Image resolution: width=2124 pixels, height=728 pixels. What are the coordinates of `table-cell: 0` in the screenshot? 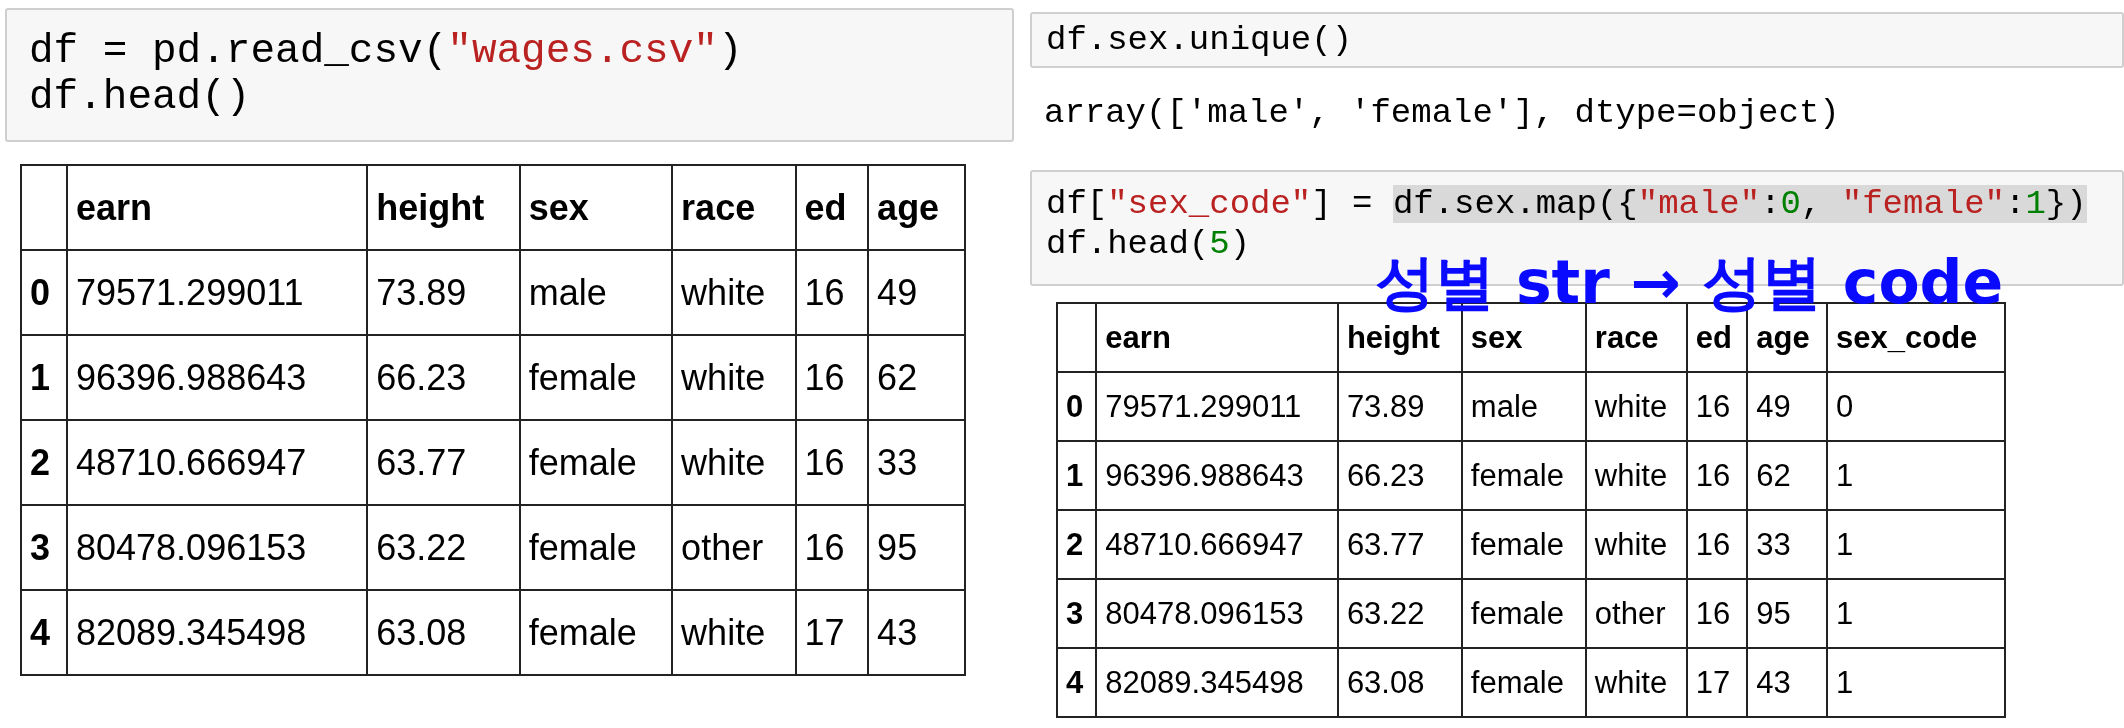 It's located at (1916, 406).